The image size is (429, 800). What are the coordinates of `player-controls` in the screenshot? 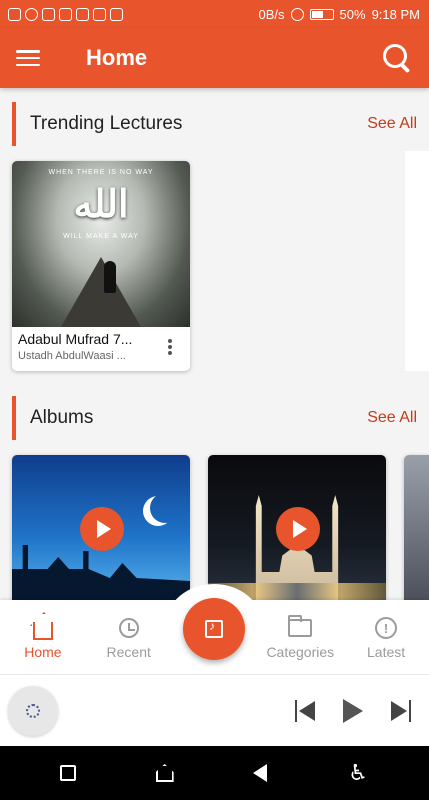 It's located at (358, 710).